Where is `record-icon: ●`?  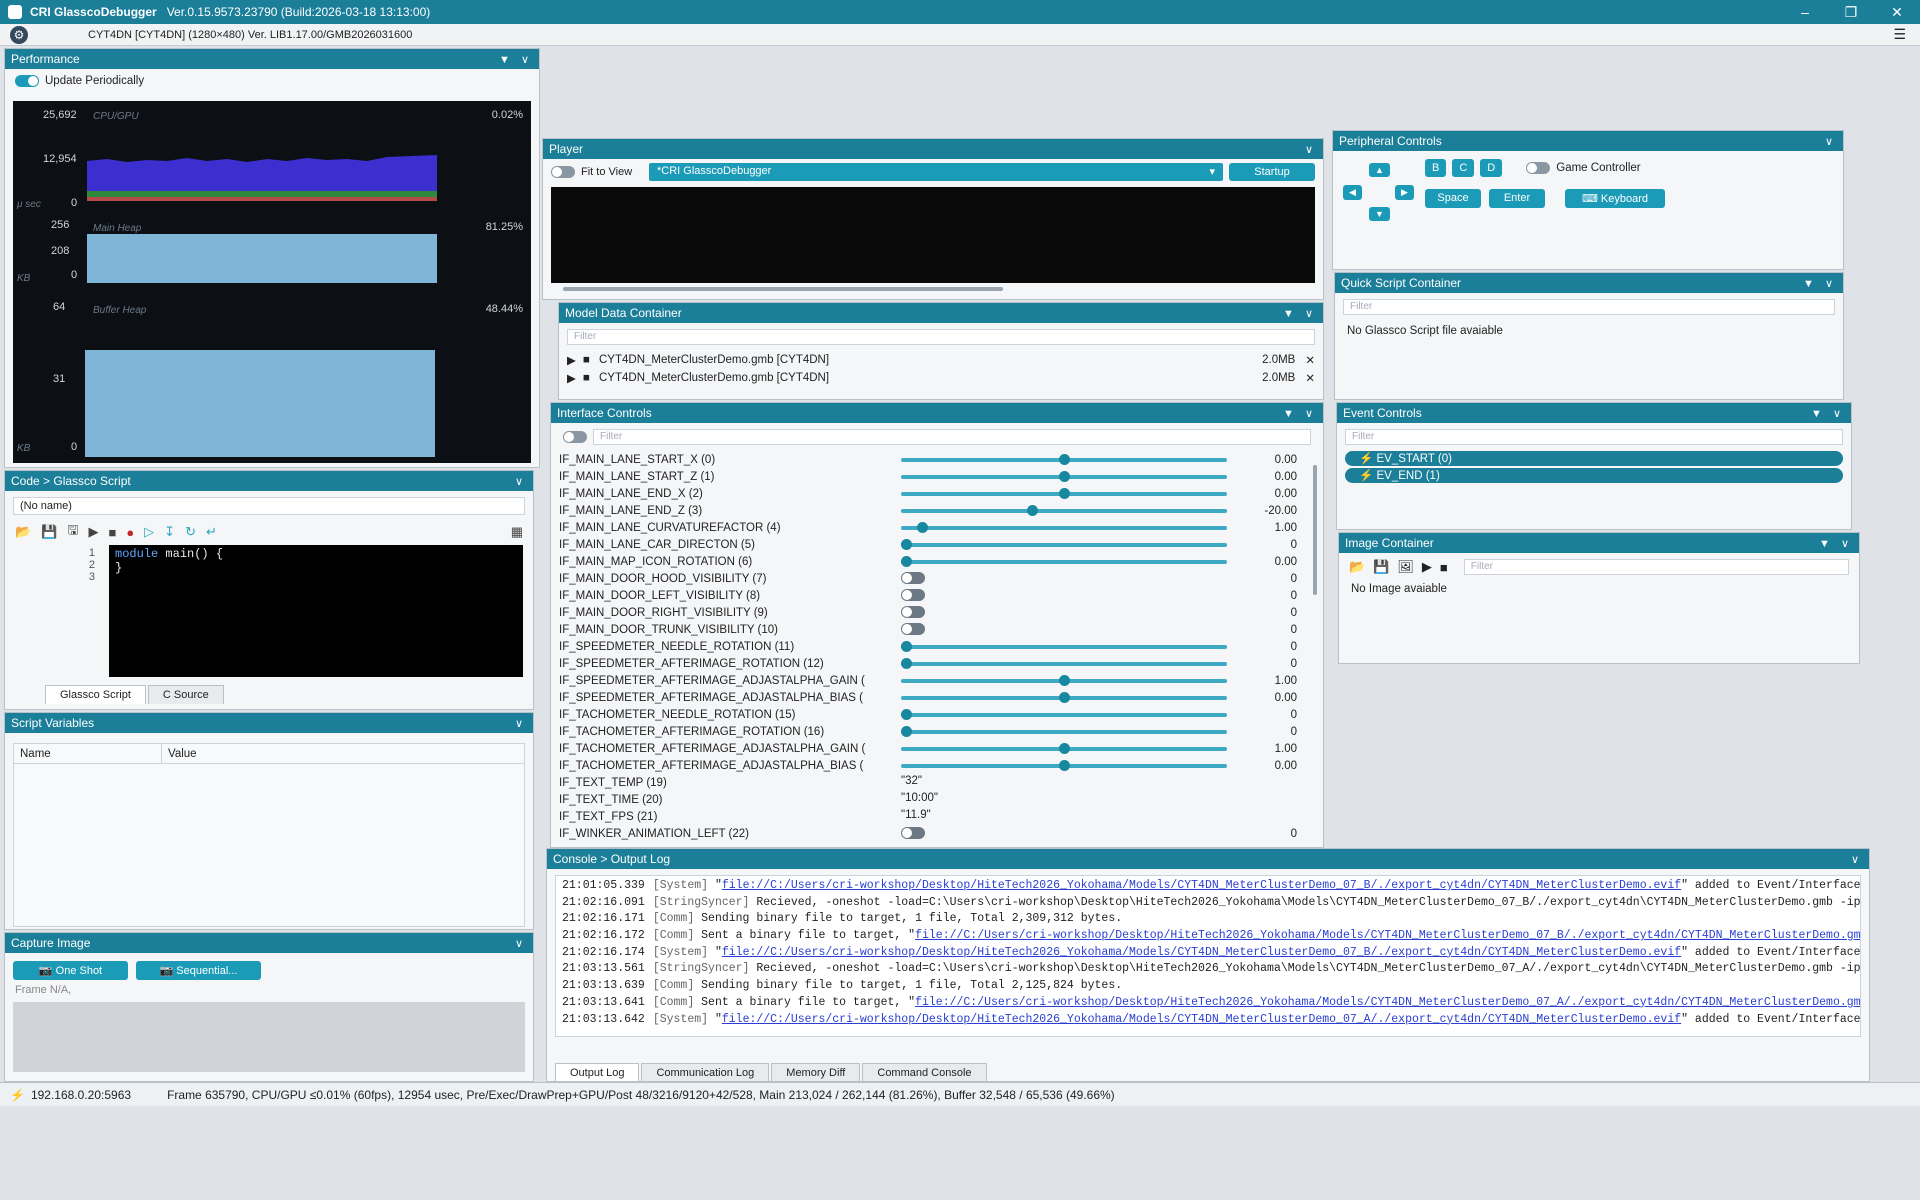
record-icon: ● is located at coordinates (130, 532).